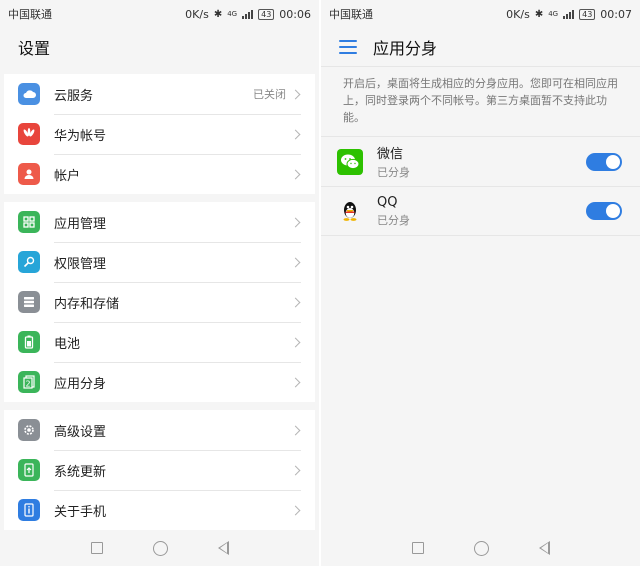 This screenshot has width=640, height=566. I want to click on qq-icon, so click(350, 211).